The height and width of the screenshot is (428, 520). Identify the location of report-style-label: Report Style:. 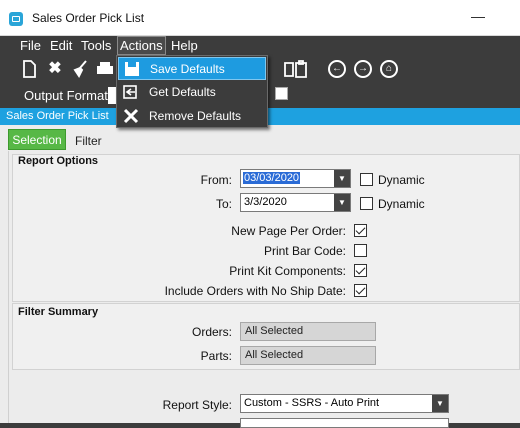
(197, 405).